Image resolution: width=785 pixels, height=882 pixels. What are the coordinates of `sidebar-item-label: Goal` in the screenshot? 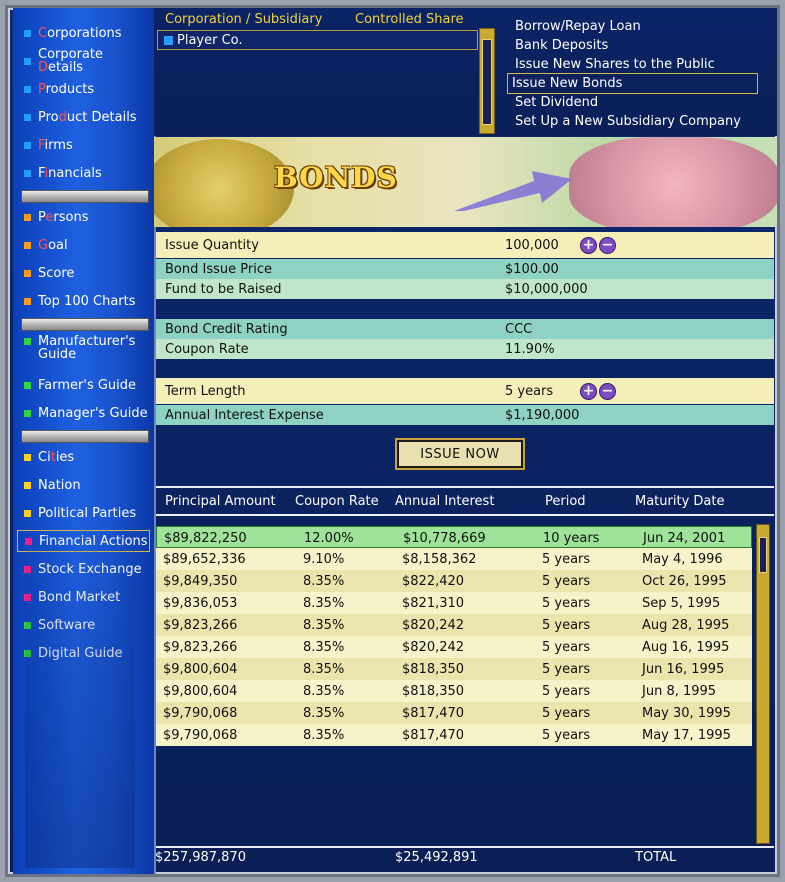 It's located at (53, 245).